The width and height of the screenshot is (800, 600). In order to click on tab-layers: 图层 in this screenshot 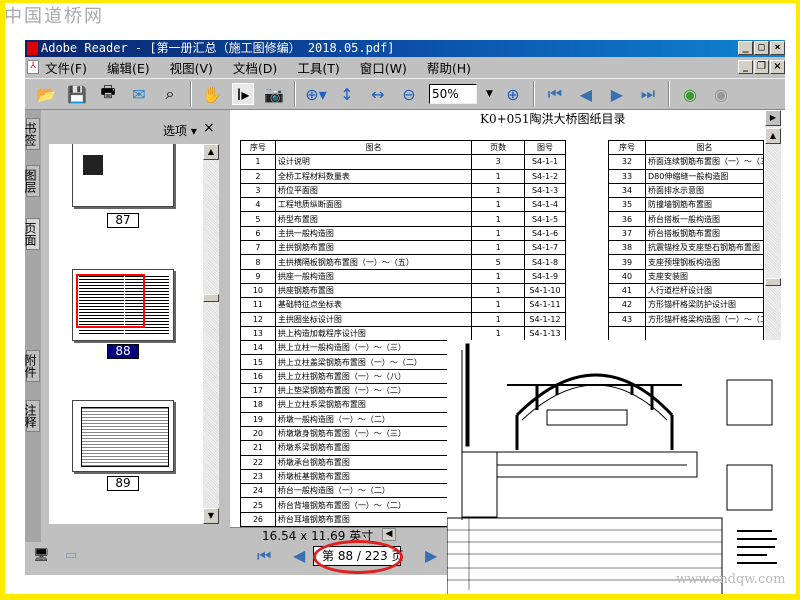, I will do `click(31, 181)`.